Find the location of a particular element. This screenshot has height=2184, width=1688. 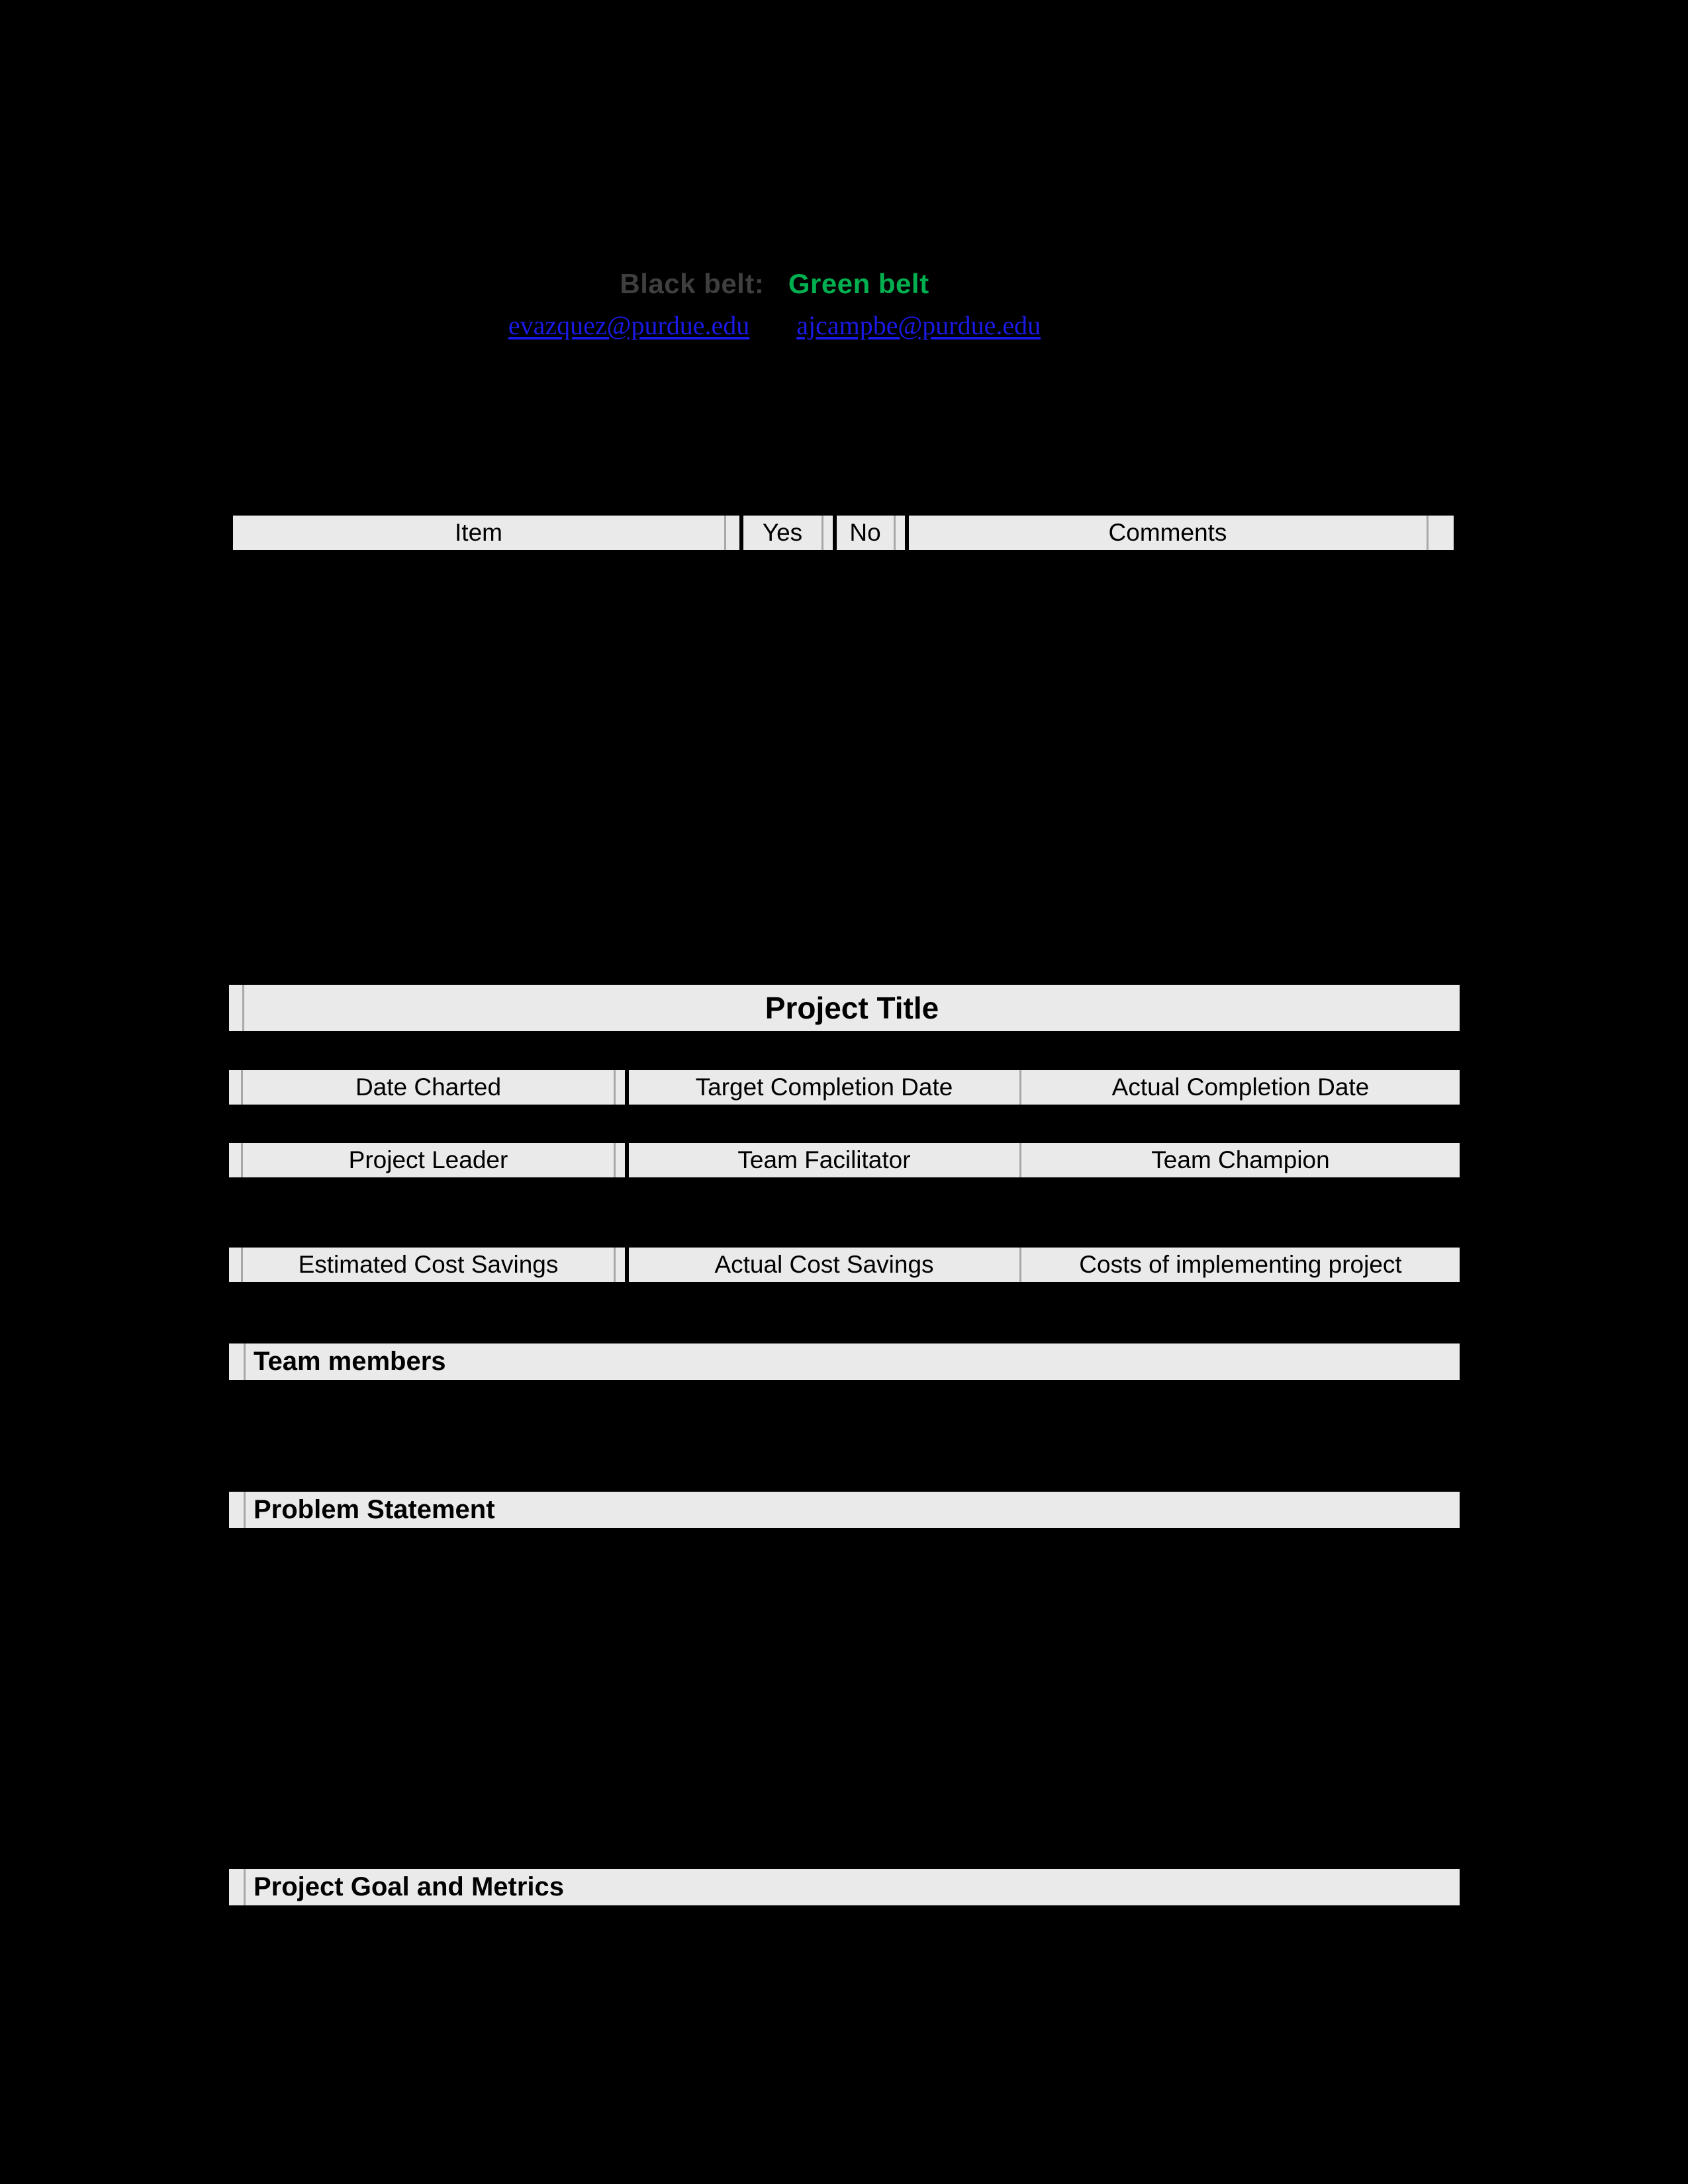

project-title-bar: Project Title is located at coordinates (844, 1008).